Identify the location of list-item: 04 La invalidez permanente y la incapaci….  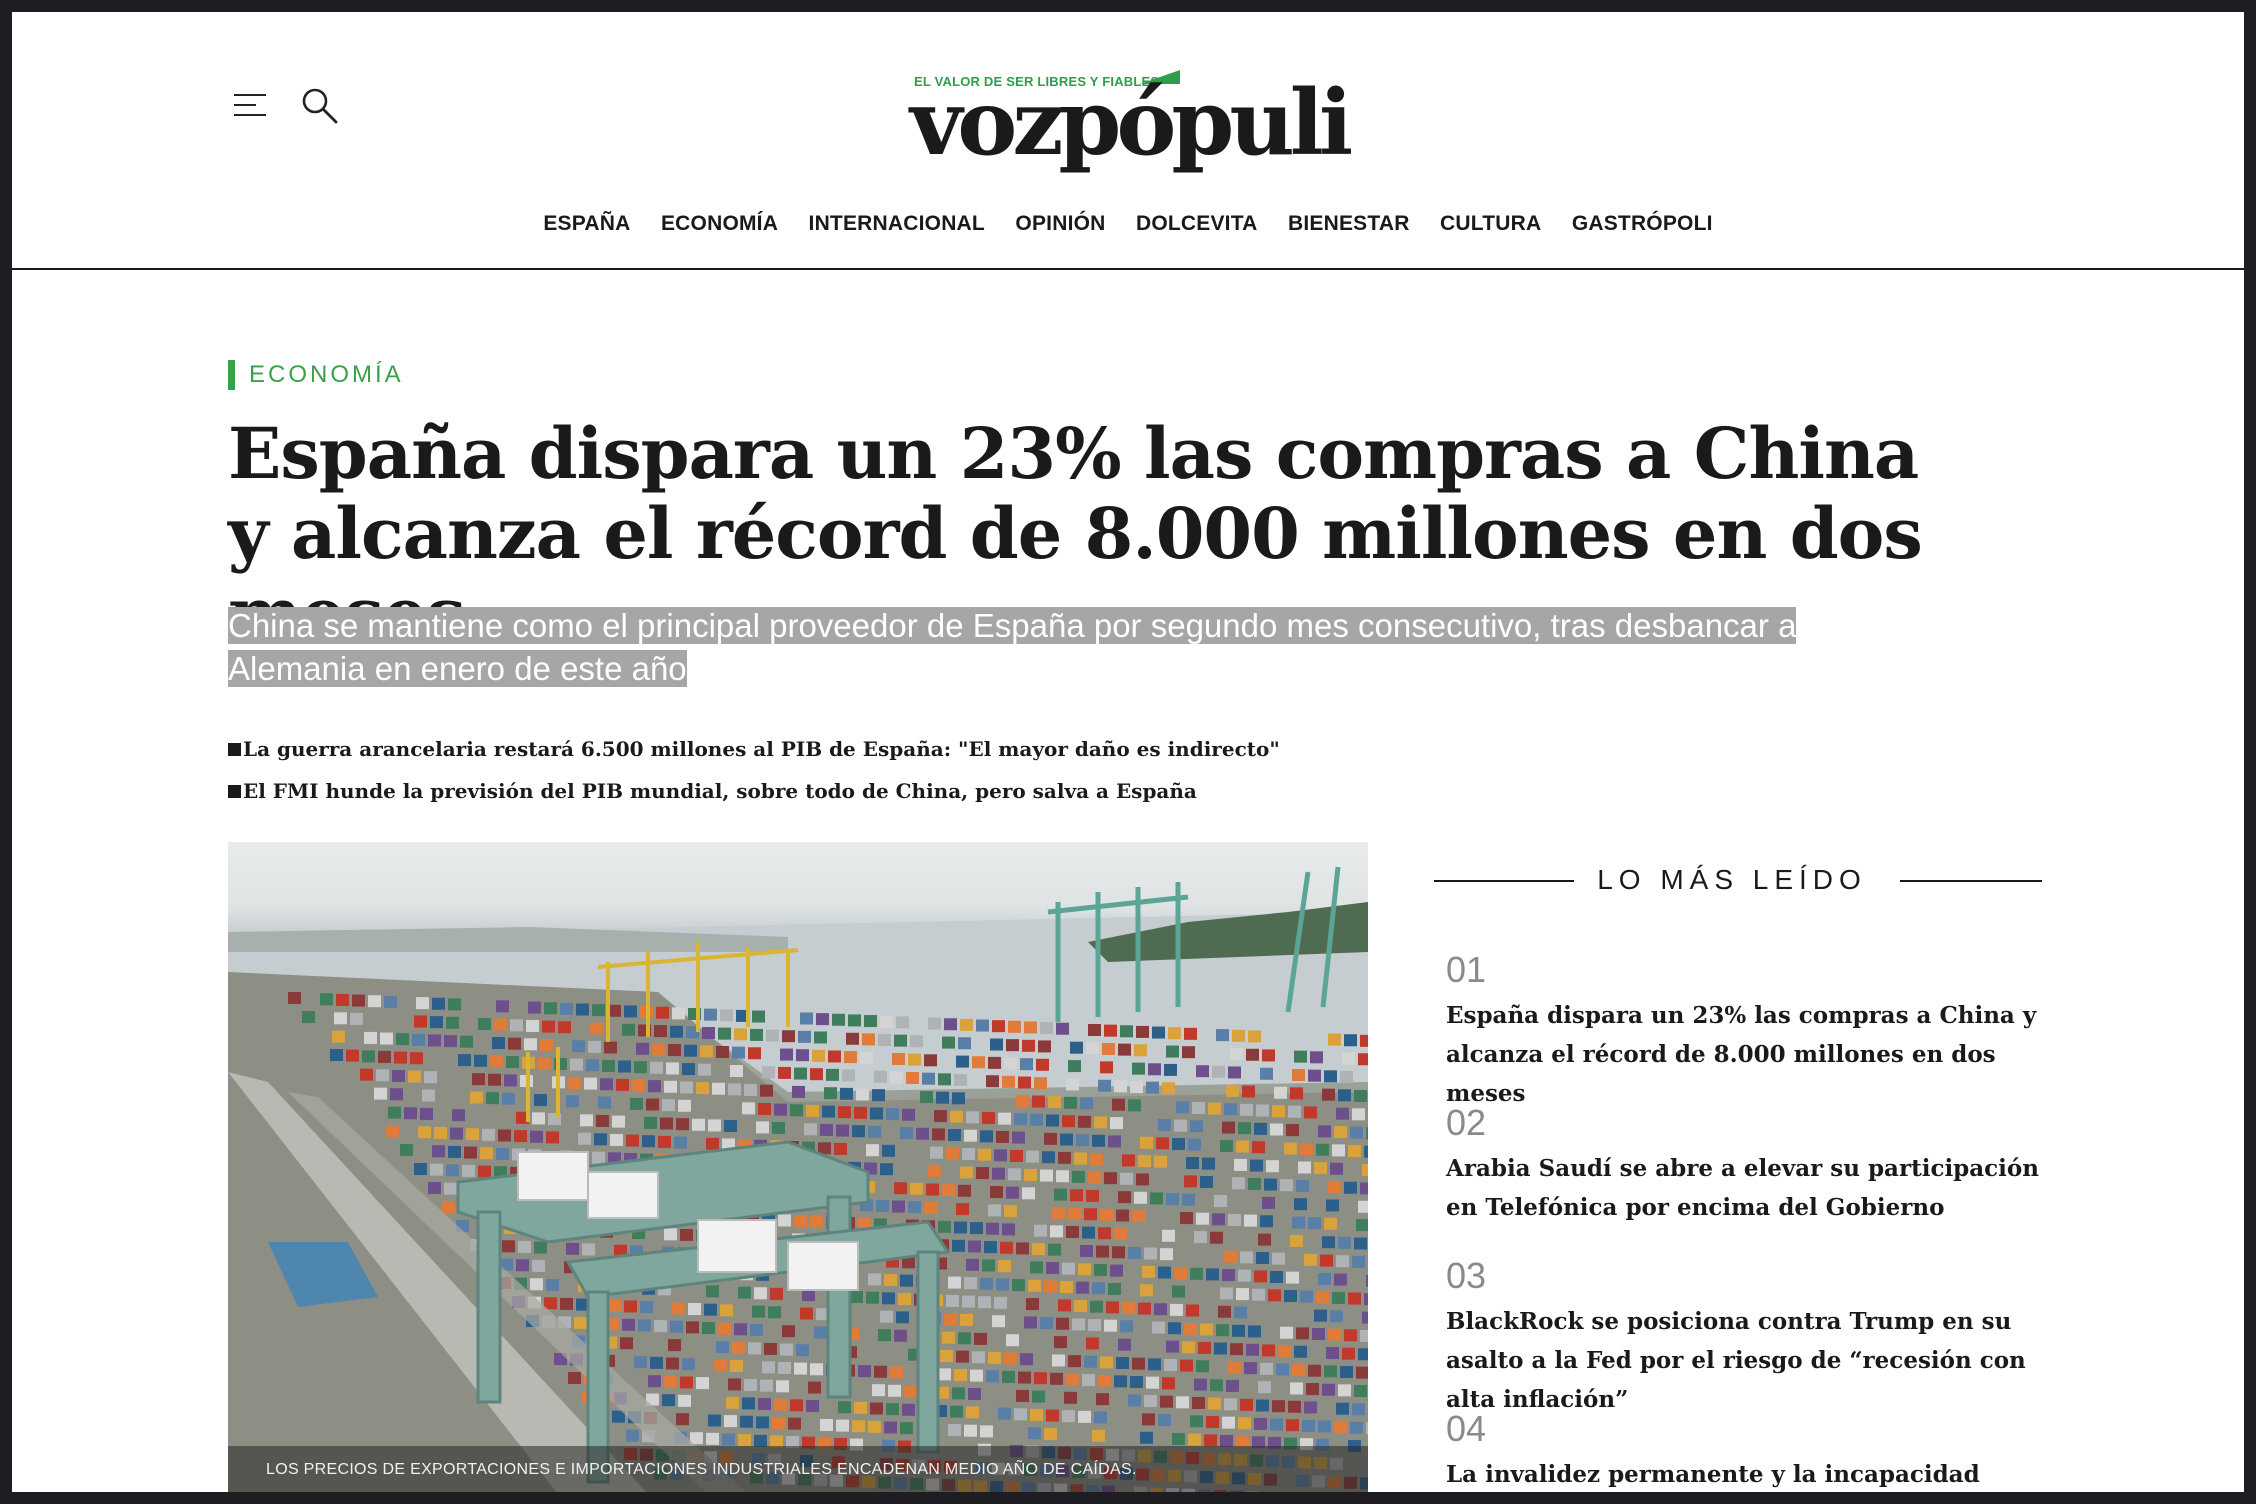
(1746, 1450).